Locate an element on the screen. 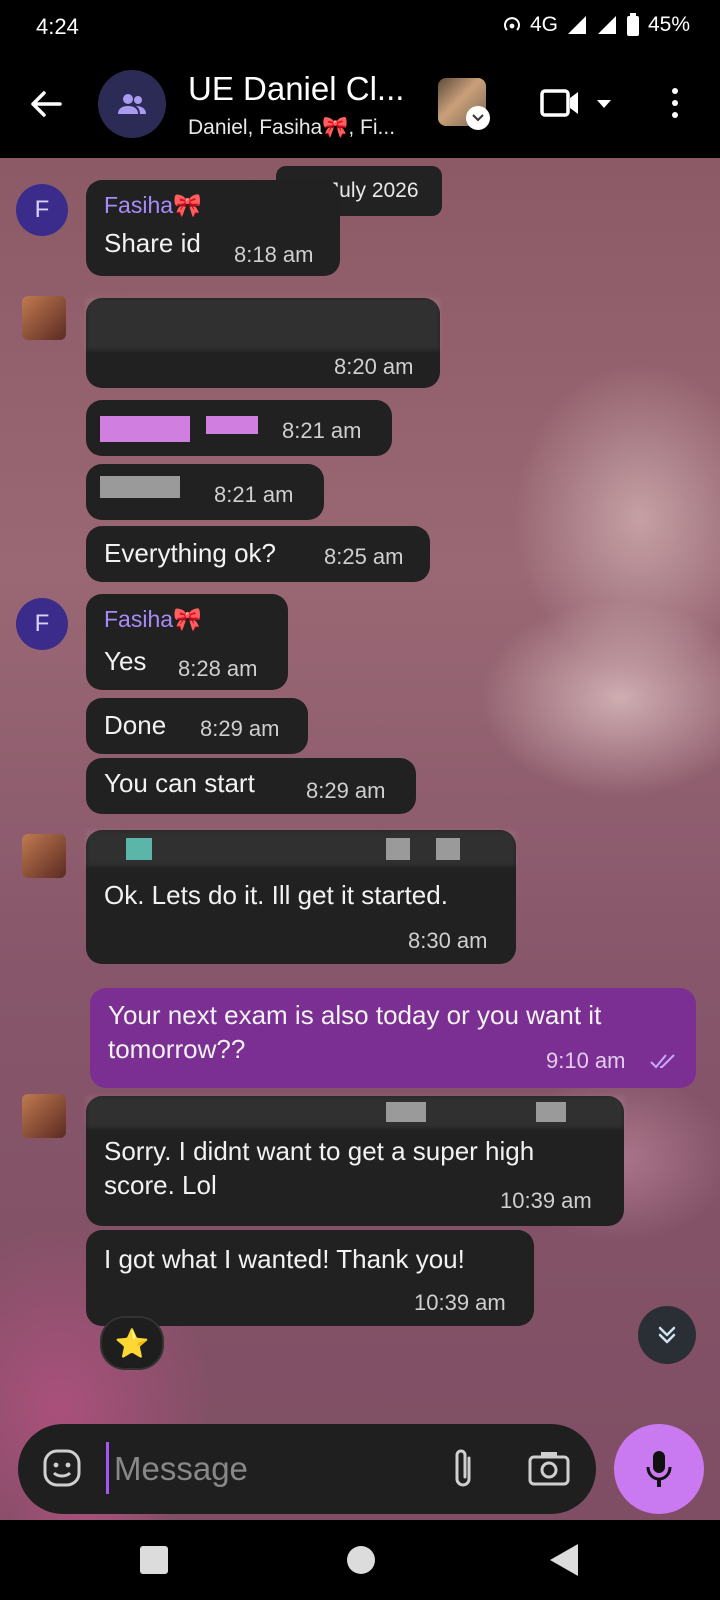 The width and height of the screenshot is (720, 1600). group-avatar is located at coordinates (132, 104).